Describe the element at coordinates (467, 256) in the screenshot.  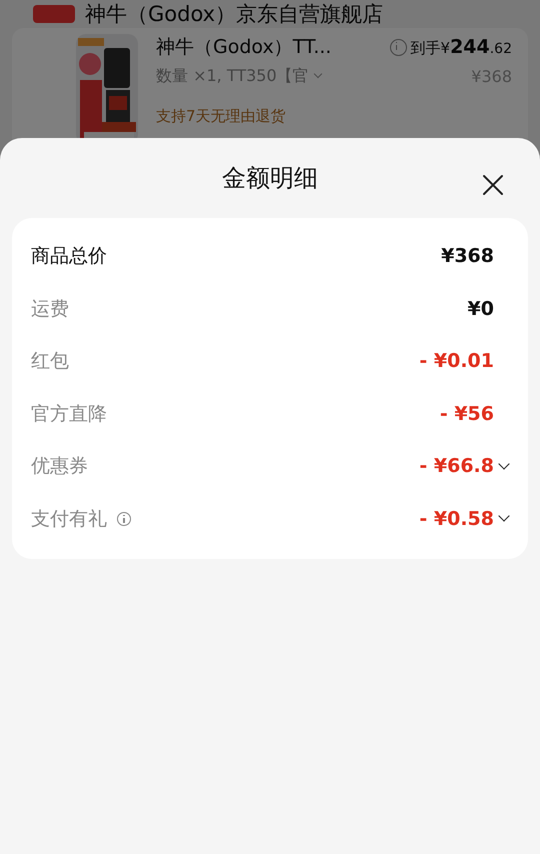
I see `amount-value: ¥368` at that location.